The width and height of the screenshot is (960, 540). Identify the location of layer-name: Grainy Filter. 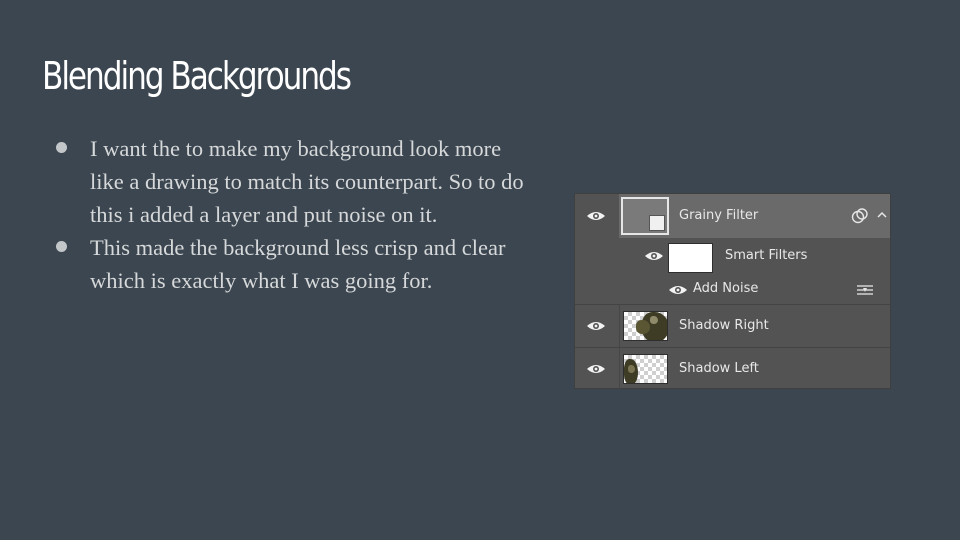
(719, 215).